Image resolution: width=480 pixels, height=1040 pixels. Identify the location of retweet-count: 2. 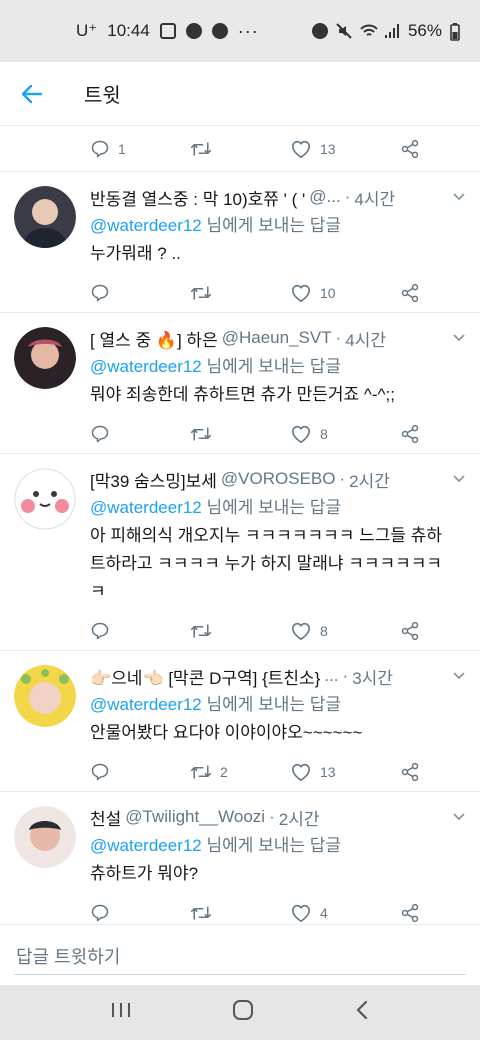
(224, 772).